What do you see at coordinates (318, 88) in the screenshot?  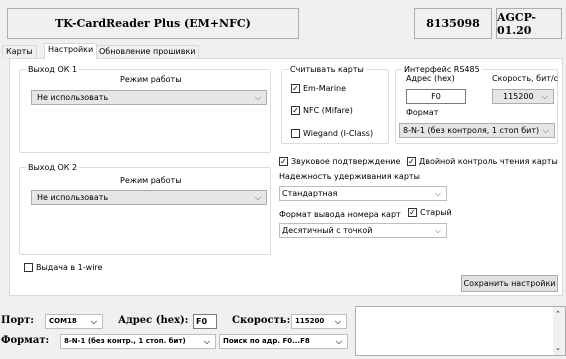 I see `em-marine-checkbox: ✓ Em-Marine` at bounding box center [318, 88].